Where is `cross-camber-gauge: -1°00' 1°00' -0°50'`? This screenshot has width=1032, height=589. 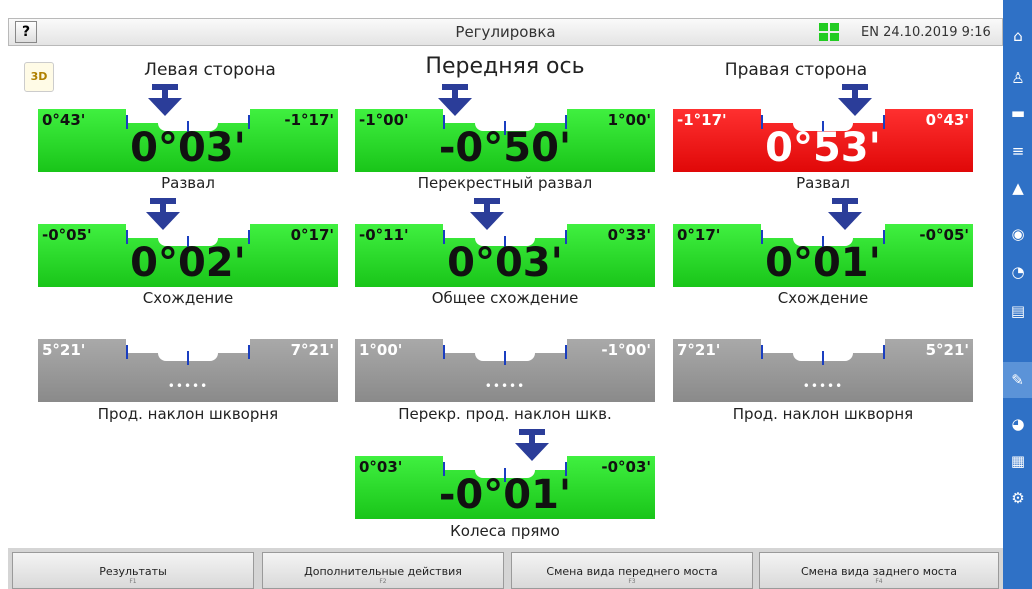 cross-camber-gauge: -1°00' 1°00' -0°50' is located at coordinates (505, 140).